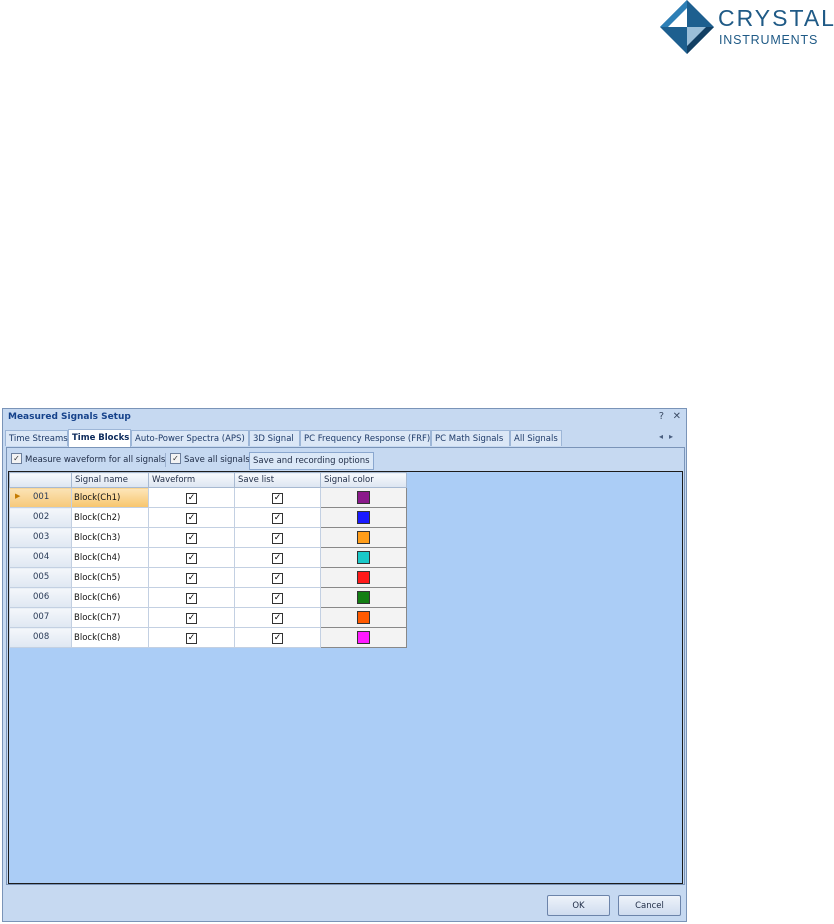 This screenshot has height=924, width=834. What do you see at coordinates (110, 637) in the screenshot?
I see `signal-name-cell: Block(Ch8)` at bounding box center [110, 637].